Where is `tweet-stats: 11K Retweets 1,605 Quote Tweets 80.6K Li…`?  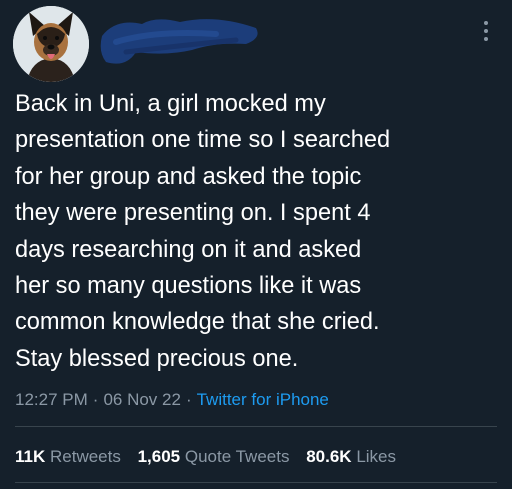 tweet-stats: 11K Retweets 1,605 Quote Tweets 80.6K Li… is located at coordinates (211, 457).